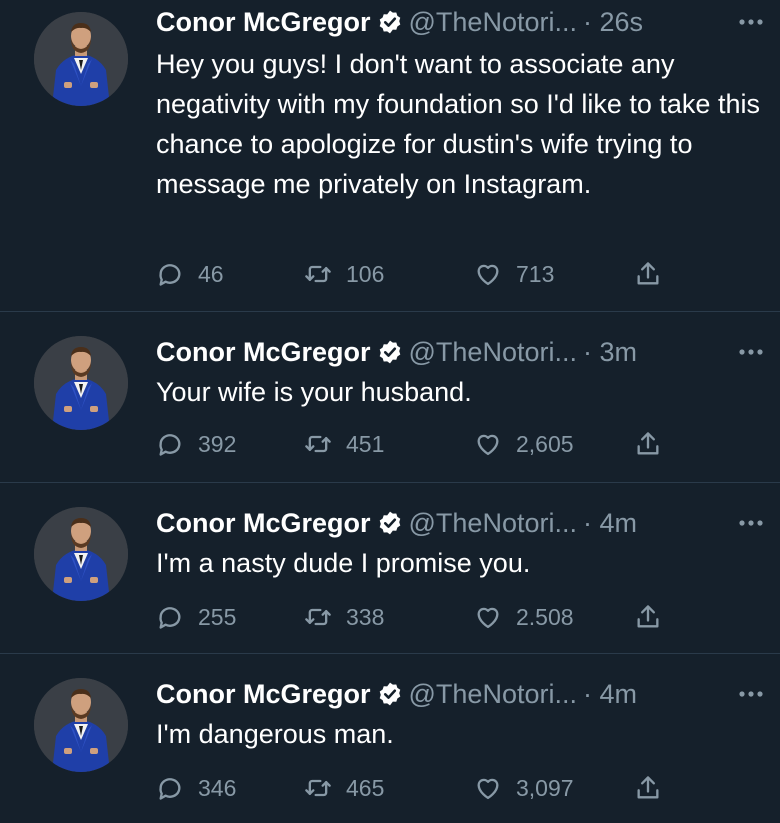 This screenshot has height=823, width=780. I want to click on tweet-header: Conor McGregor @TheNotori... · 3m, so click(396, 352).